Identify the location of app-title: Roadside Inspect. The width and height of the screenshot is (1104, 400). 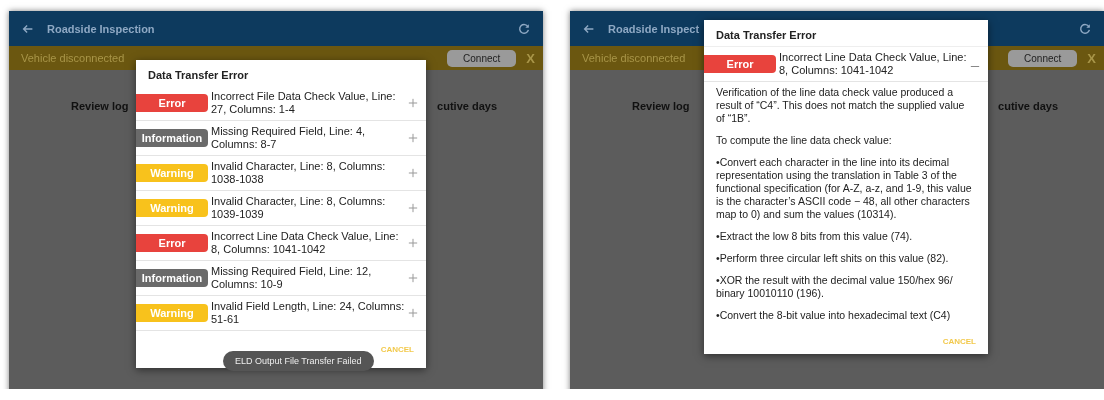
(654, 28).